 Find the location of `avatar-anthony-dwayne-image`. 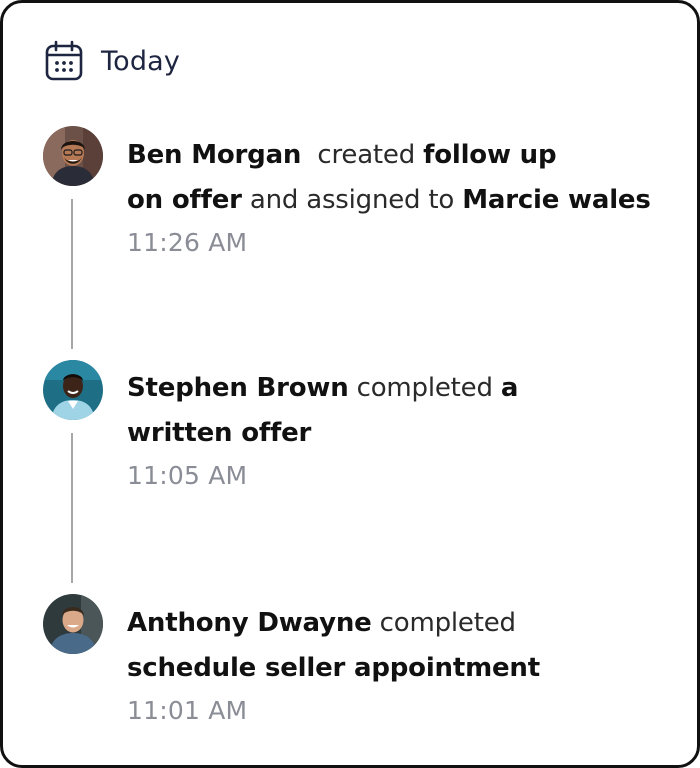

avatar-anthony-dwayne-image is located at coordinates (73, 624).